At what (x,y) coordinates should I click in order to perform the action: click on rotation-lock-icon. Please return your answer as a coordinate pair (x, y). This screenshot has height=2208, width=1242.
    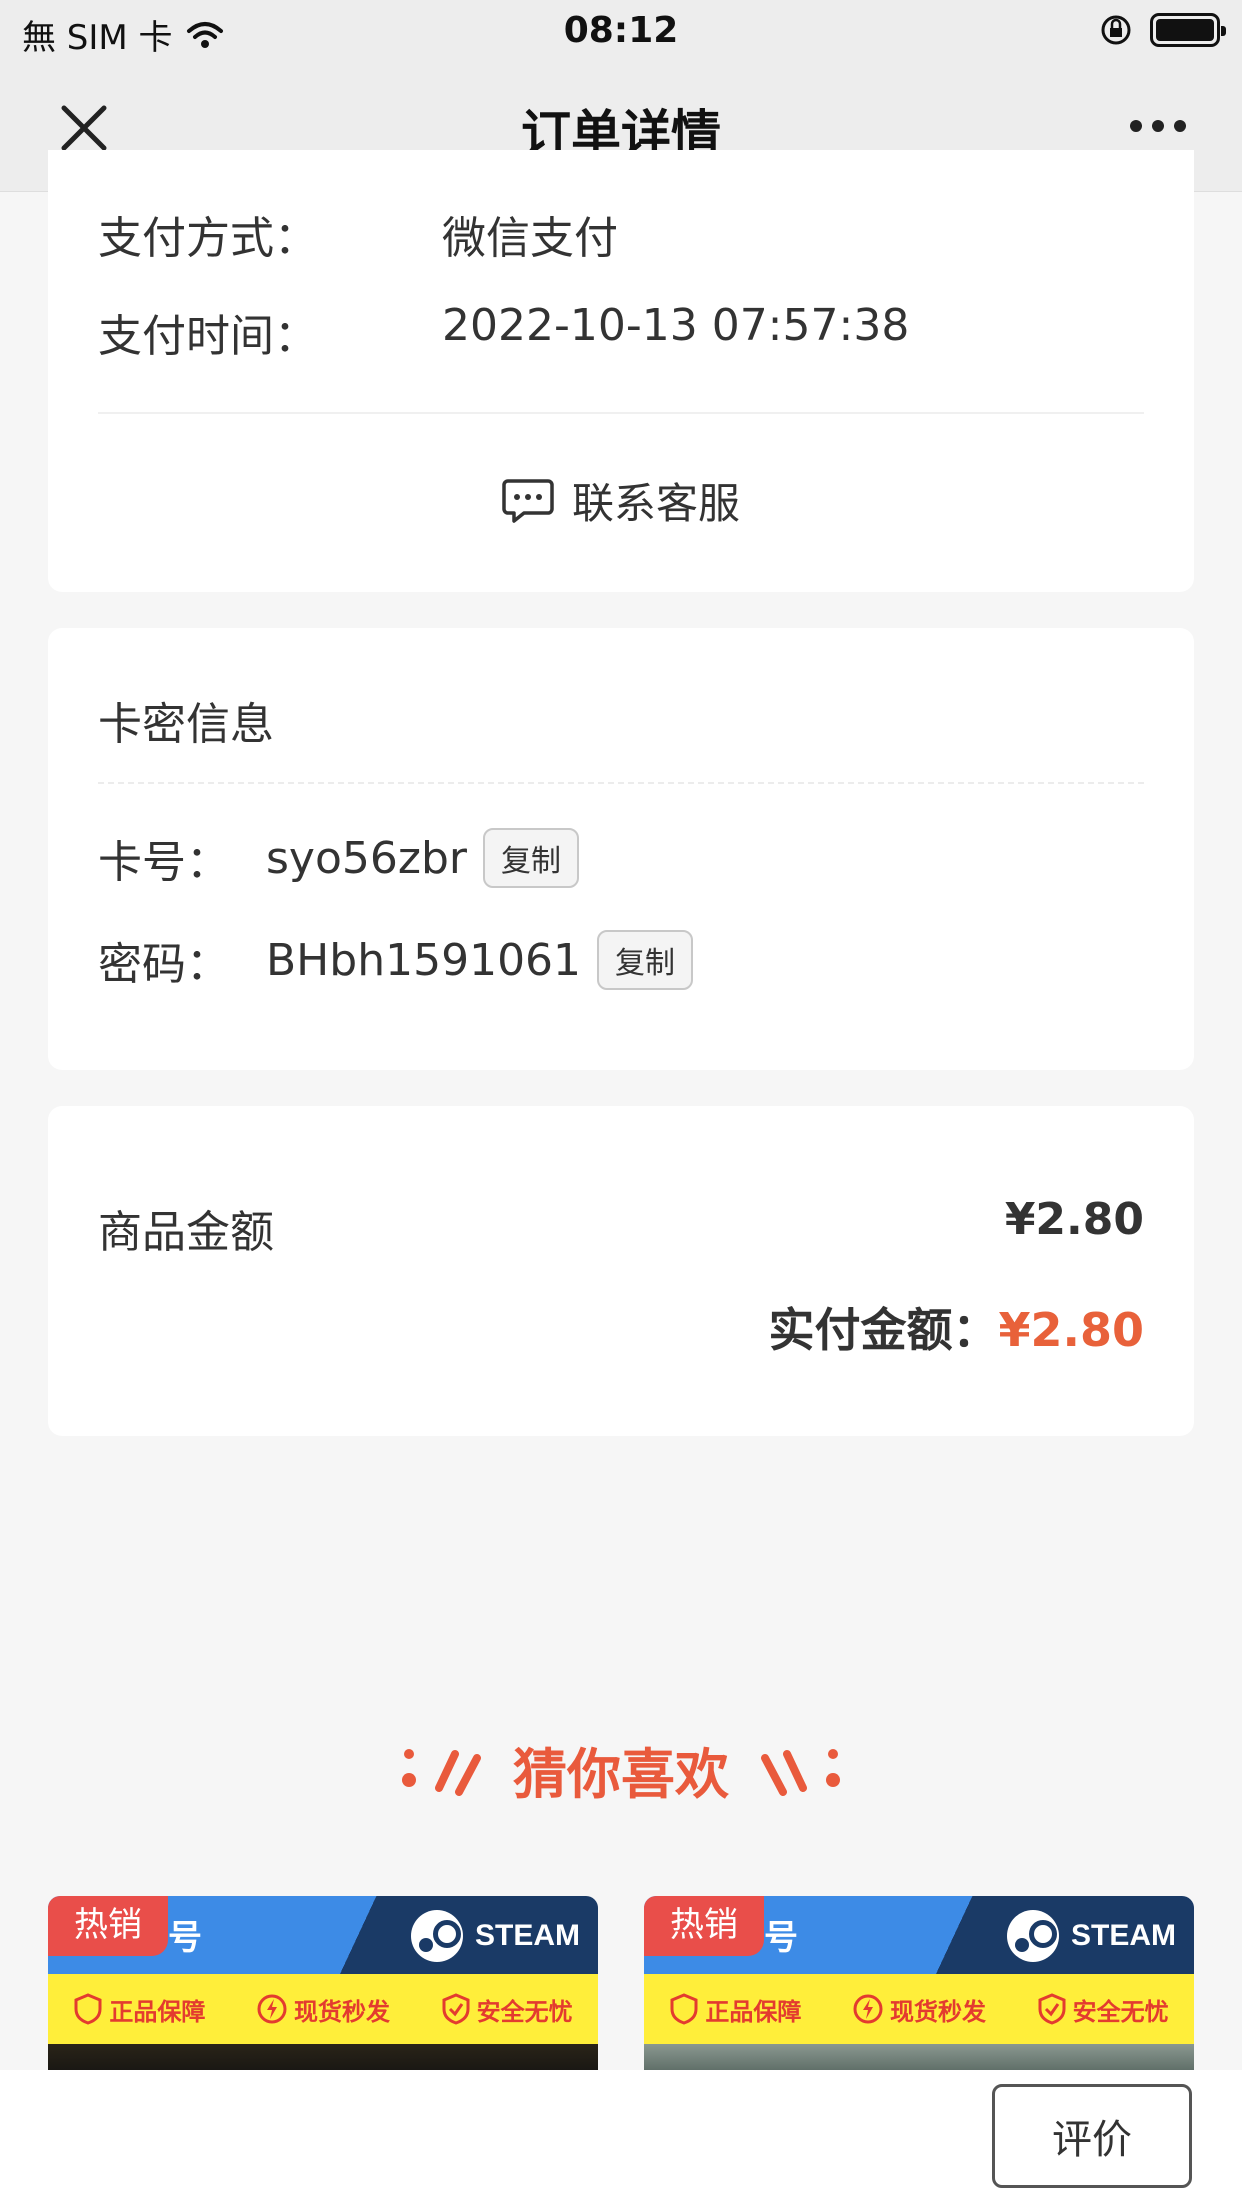
    Looking at the image, I should click on (1116, 30).